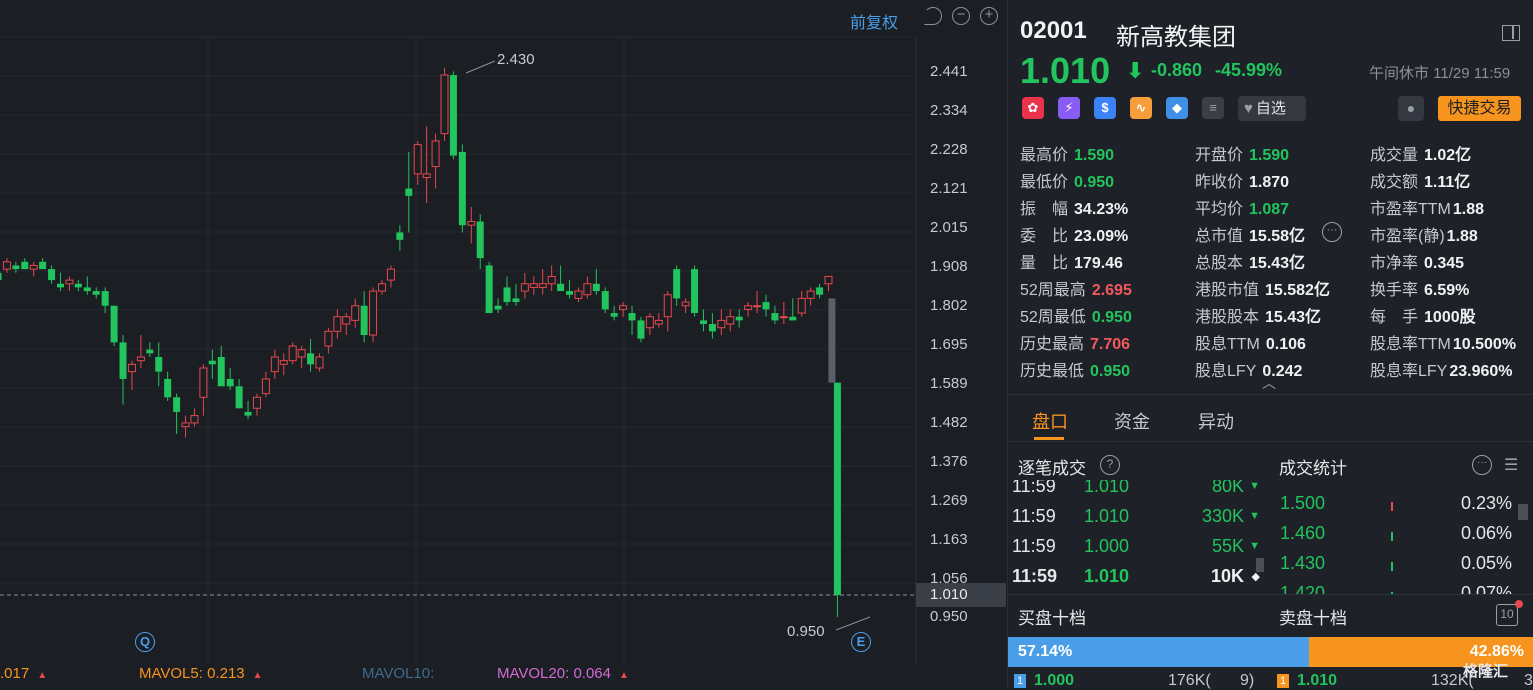  Describe the element at coordinates (1132, 421) in the screenshot. I see `tab-capital: 资金` at that location.